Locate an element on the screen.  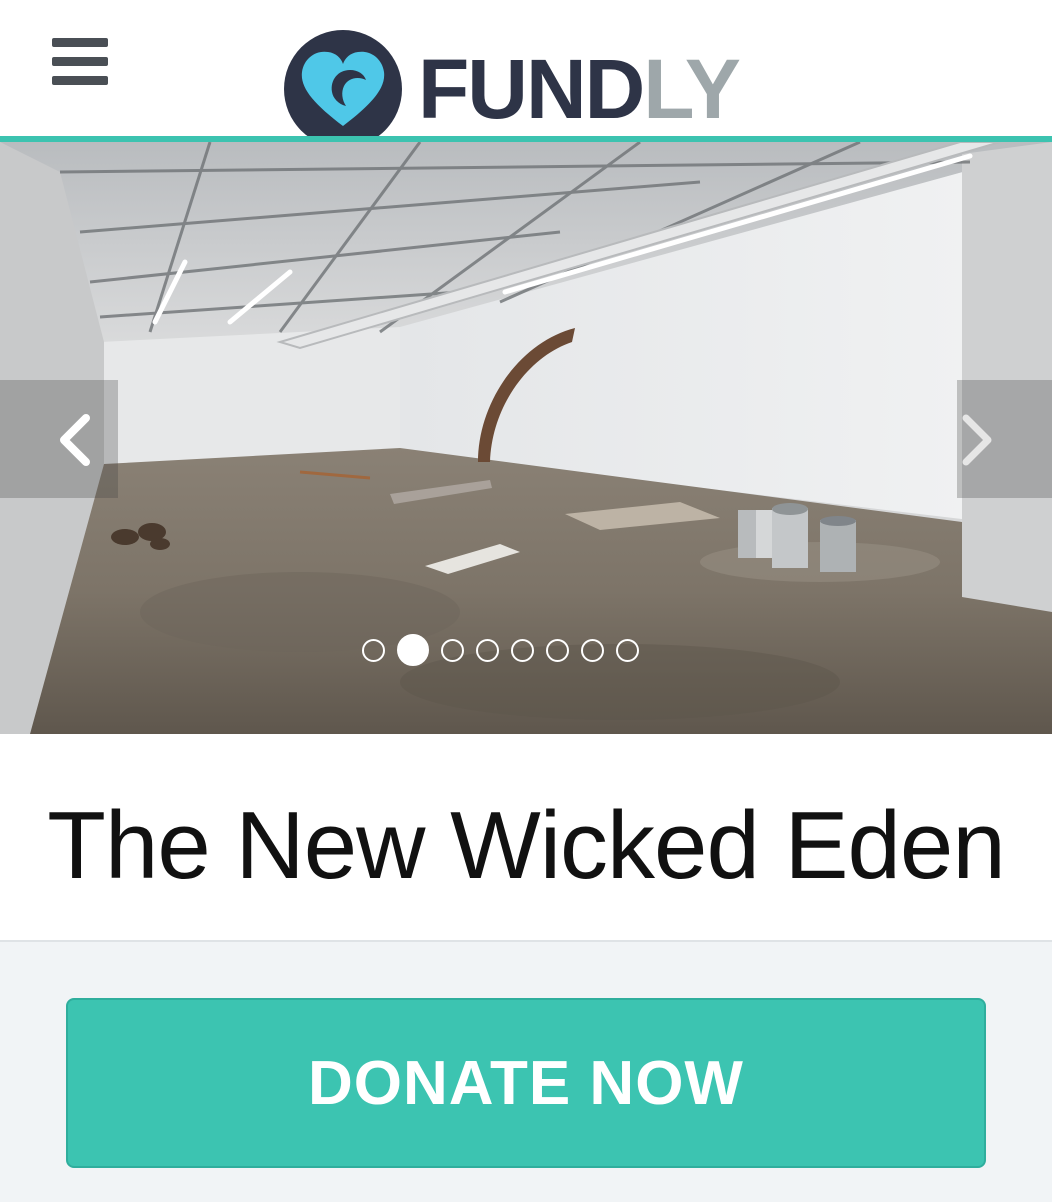
chevron-right-icon is located at coordinates (976, 440).